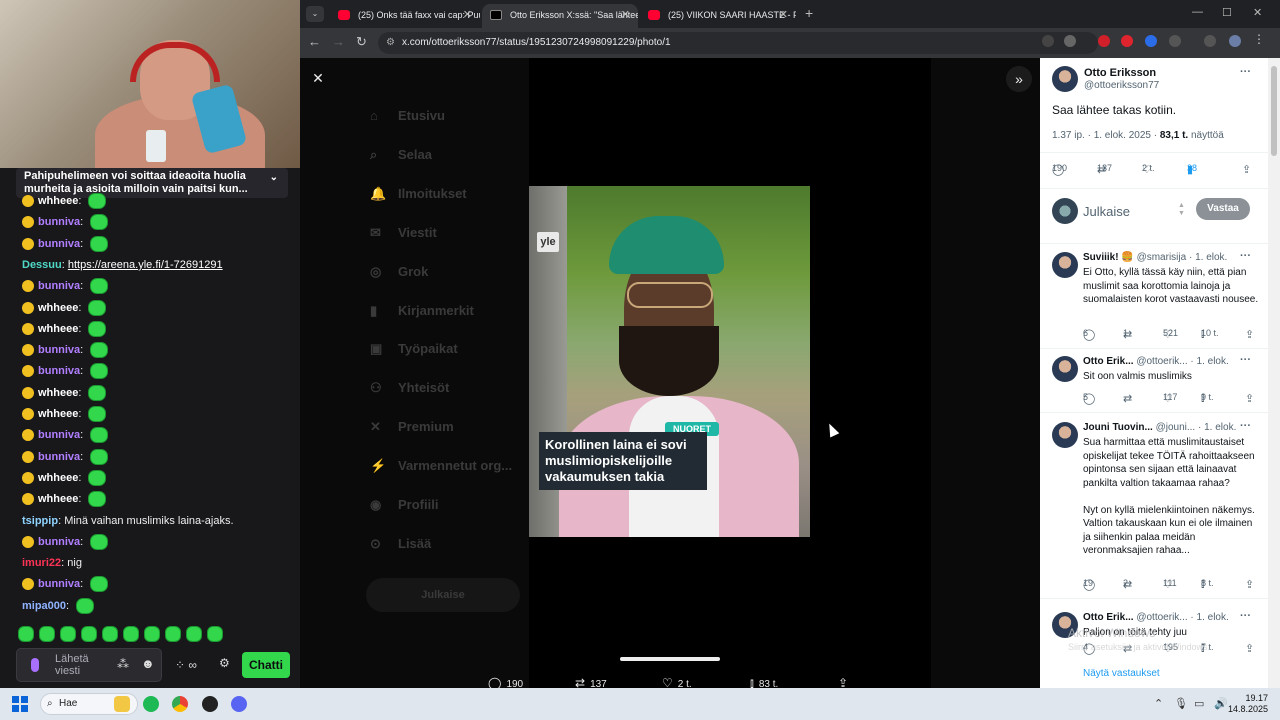  Describe the element at coordinates (1197, 12) in the screenshot. I see `minimize-icon: —` at that location.